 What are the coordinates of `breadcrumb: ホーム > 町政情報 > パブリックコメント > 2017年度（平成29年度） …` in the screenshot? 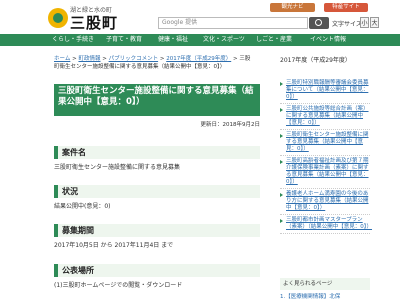 It's located at (152, 63).